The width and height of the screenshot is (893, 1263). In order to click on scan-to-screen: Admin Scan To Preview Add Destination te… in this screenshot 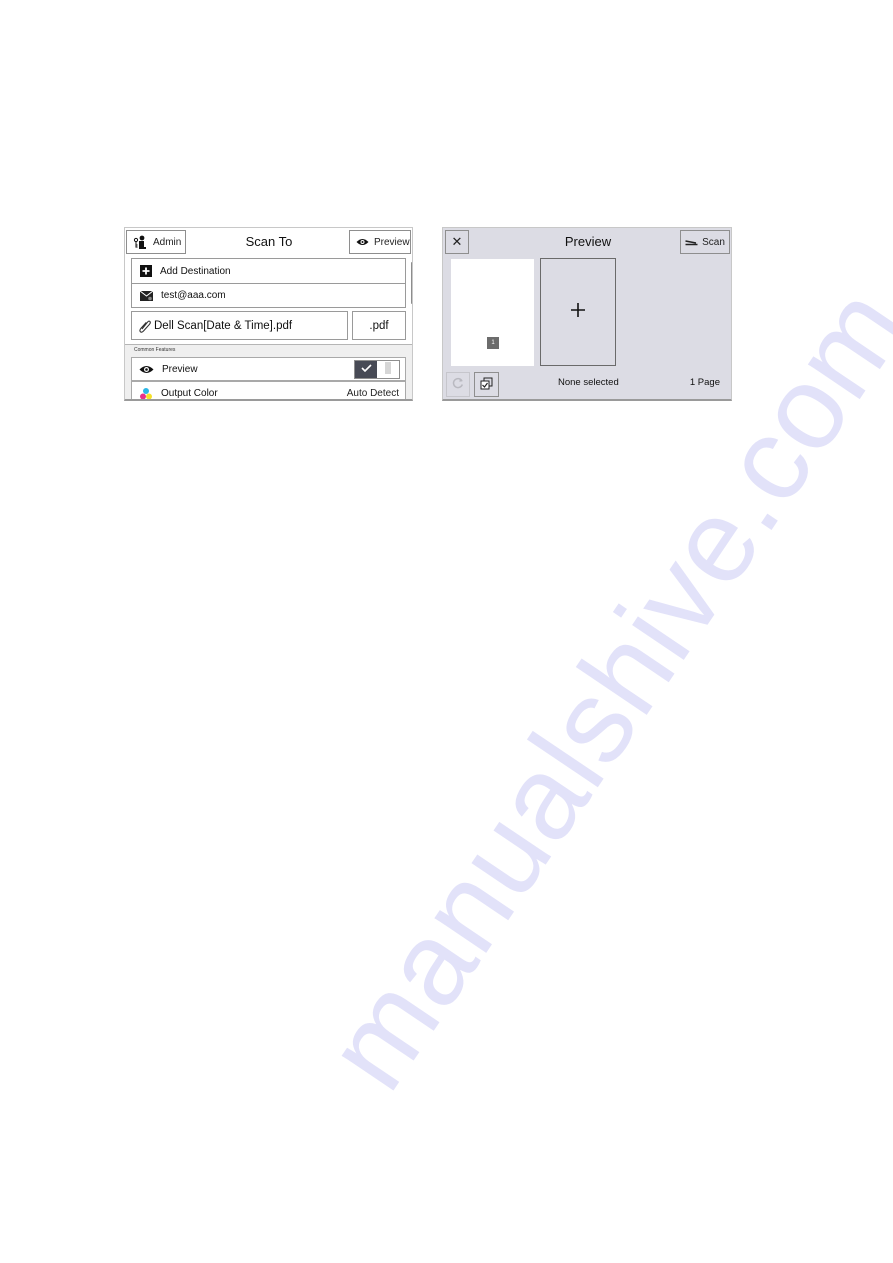, I will do `click(268, 314)`.